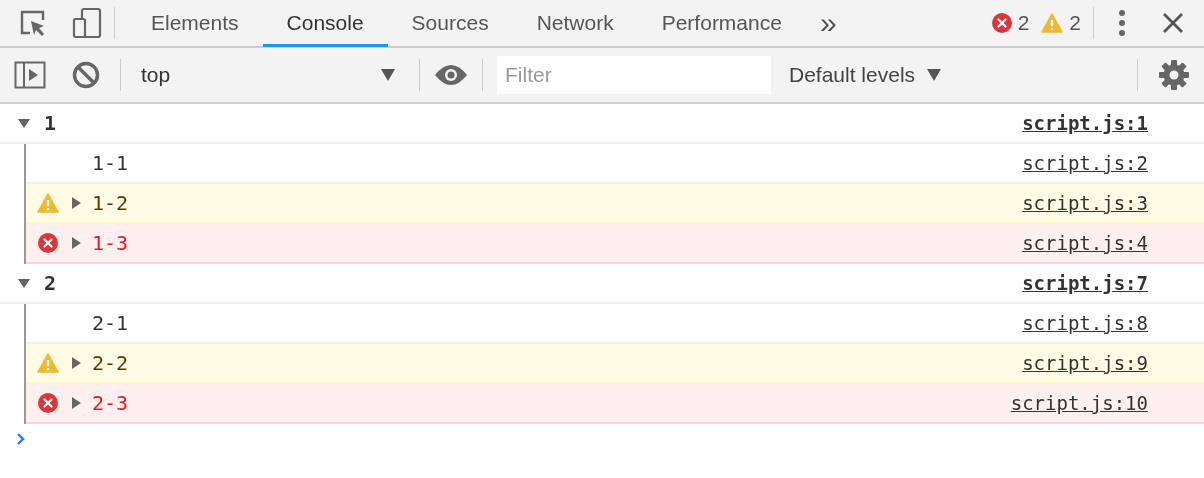  I want to click on group-label: 2, so click(50, 283).